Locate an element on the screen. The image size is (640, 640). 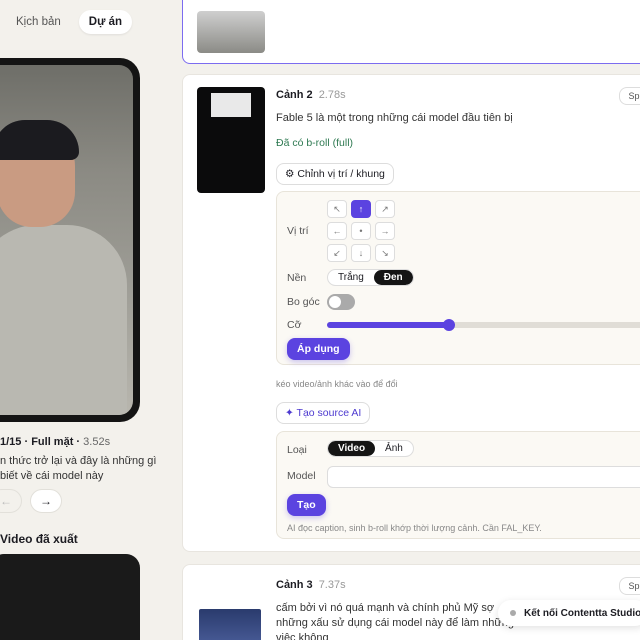
arrow-down-left-icon: ↙ is located at coordinates (337, 252).